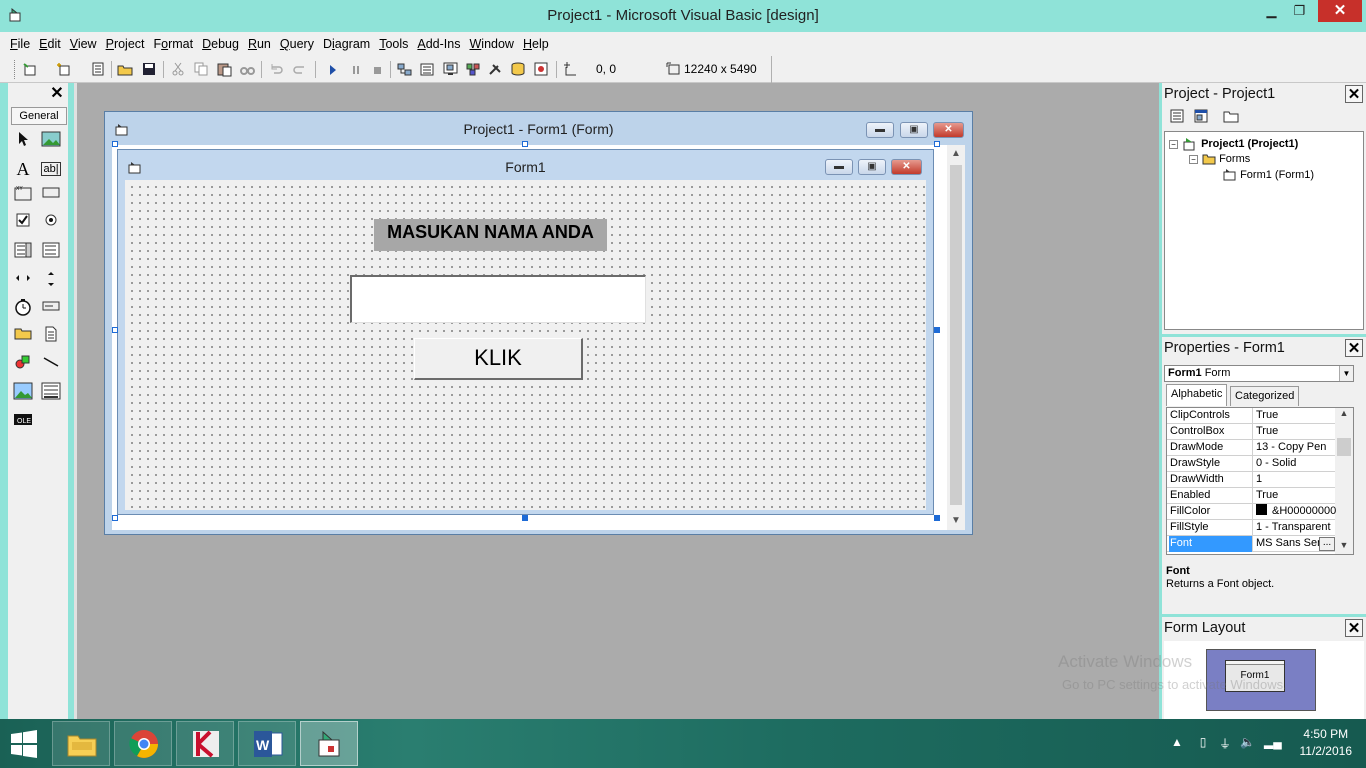 The image size is (1366, 768). What do you see at coordinates (125, 44) in the screenshot?
I see `menu-project: Project` at bounding box center [125, 44].